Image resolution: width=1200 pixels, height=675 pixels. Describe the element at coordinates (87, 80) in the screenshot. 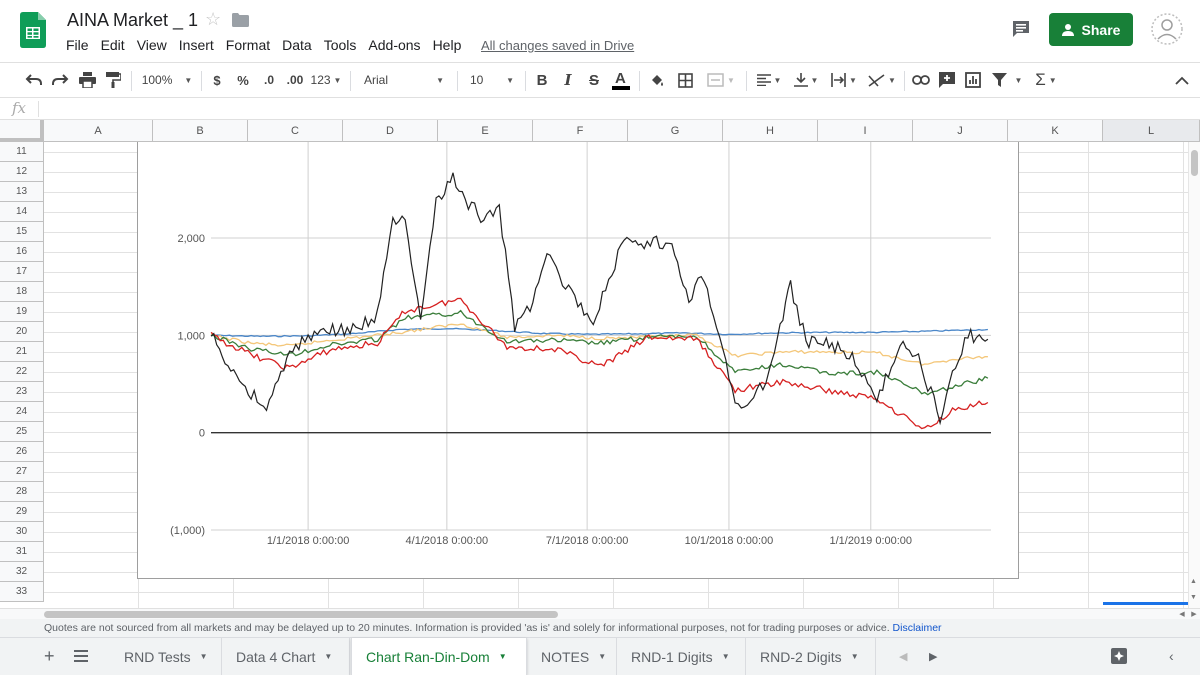

I see `print-button` at that location.